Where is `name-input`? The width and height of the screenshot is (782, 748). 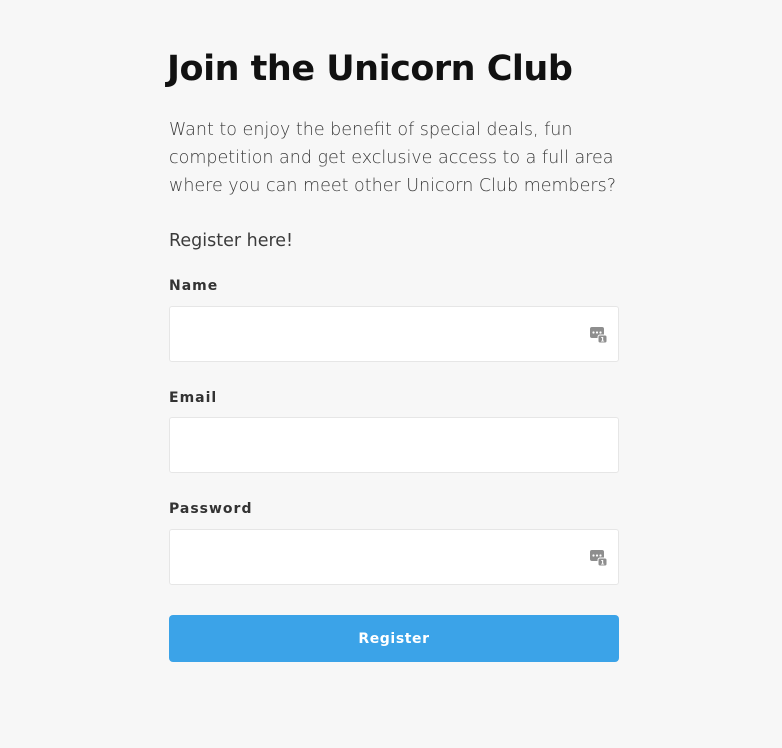
name-input is located at coordinates (394, 334).